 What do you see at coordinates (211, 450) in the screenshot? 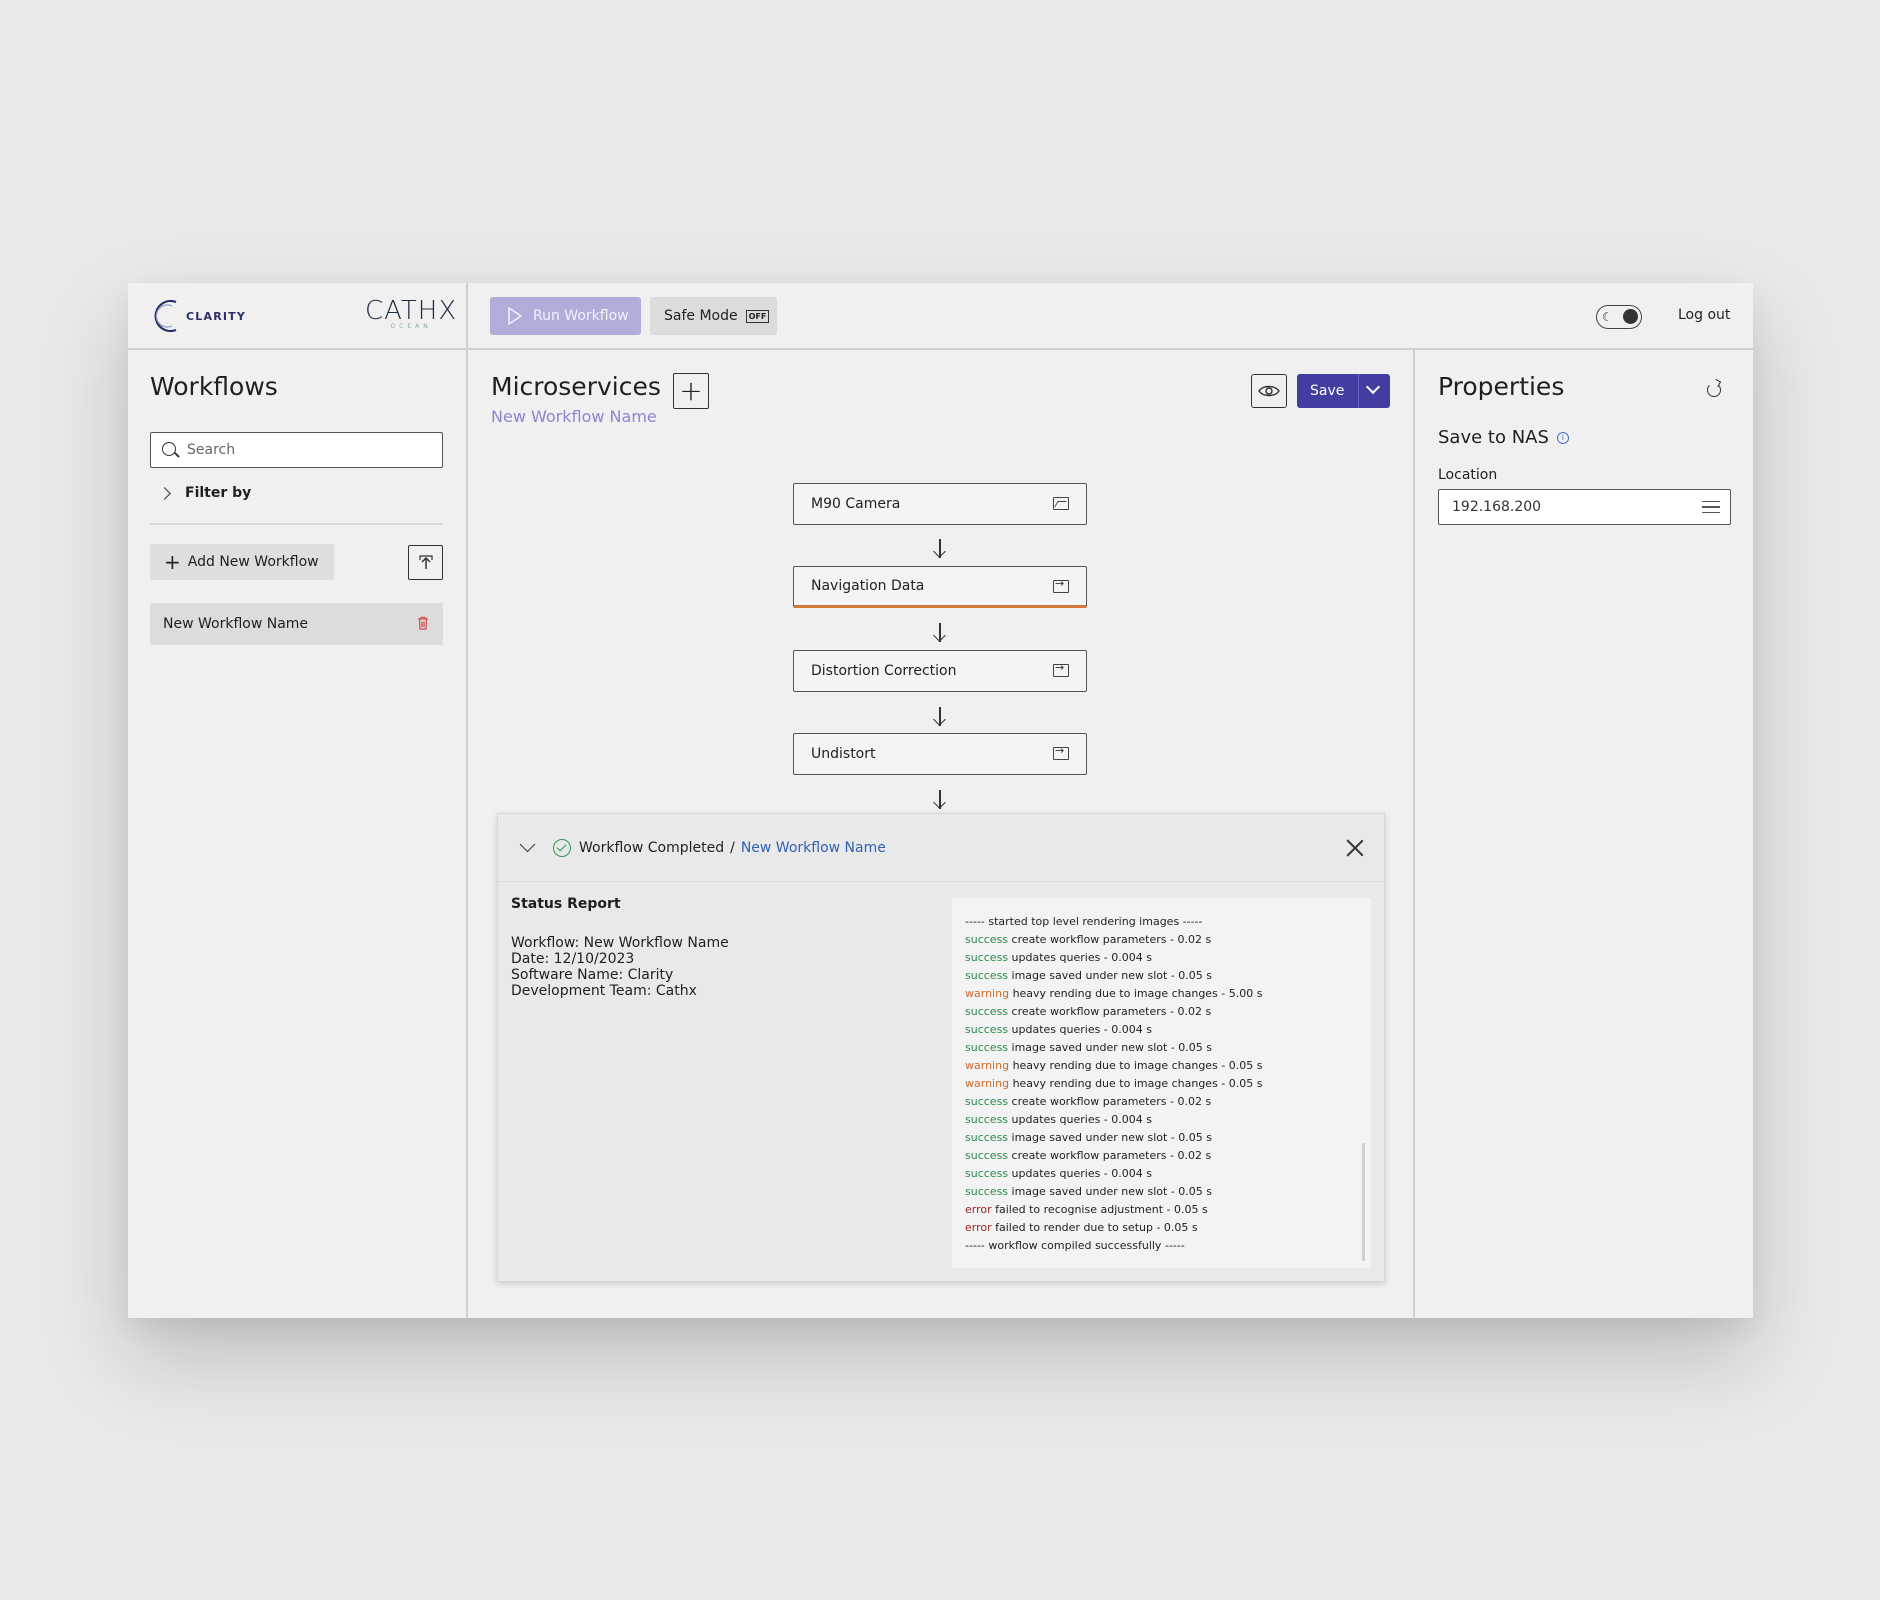
I see `search-placeholder: Search` at bounding box center [211, 450].